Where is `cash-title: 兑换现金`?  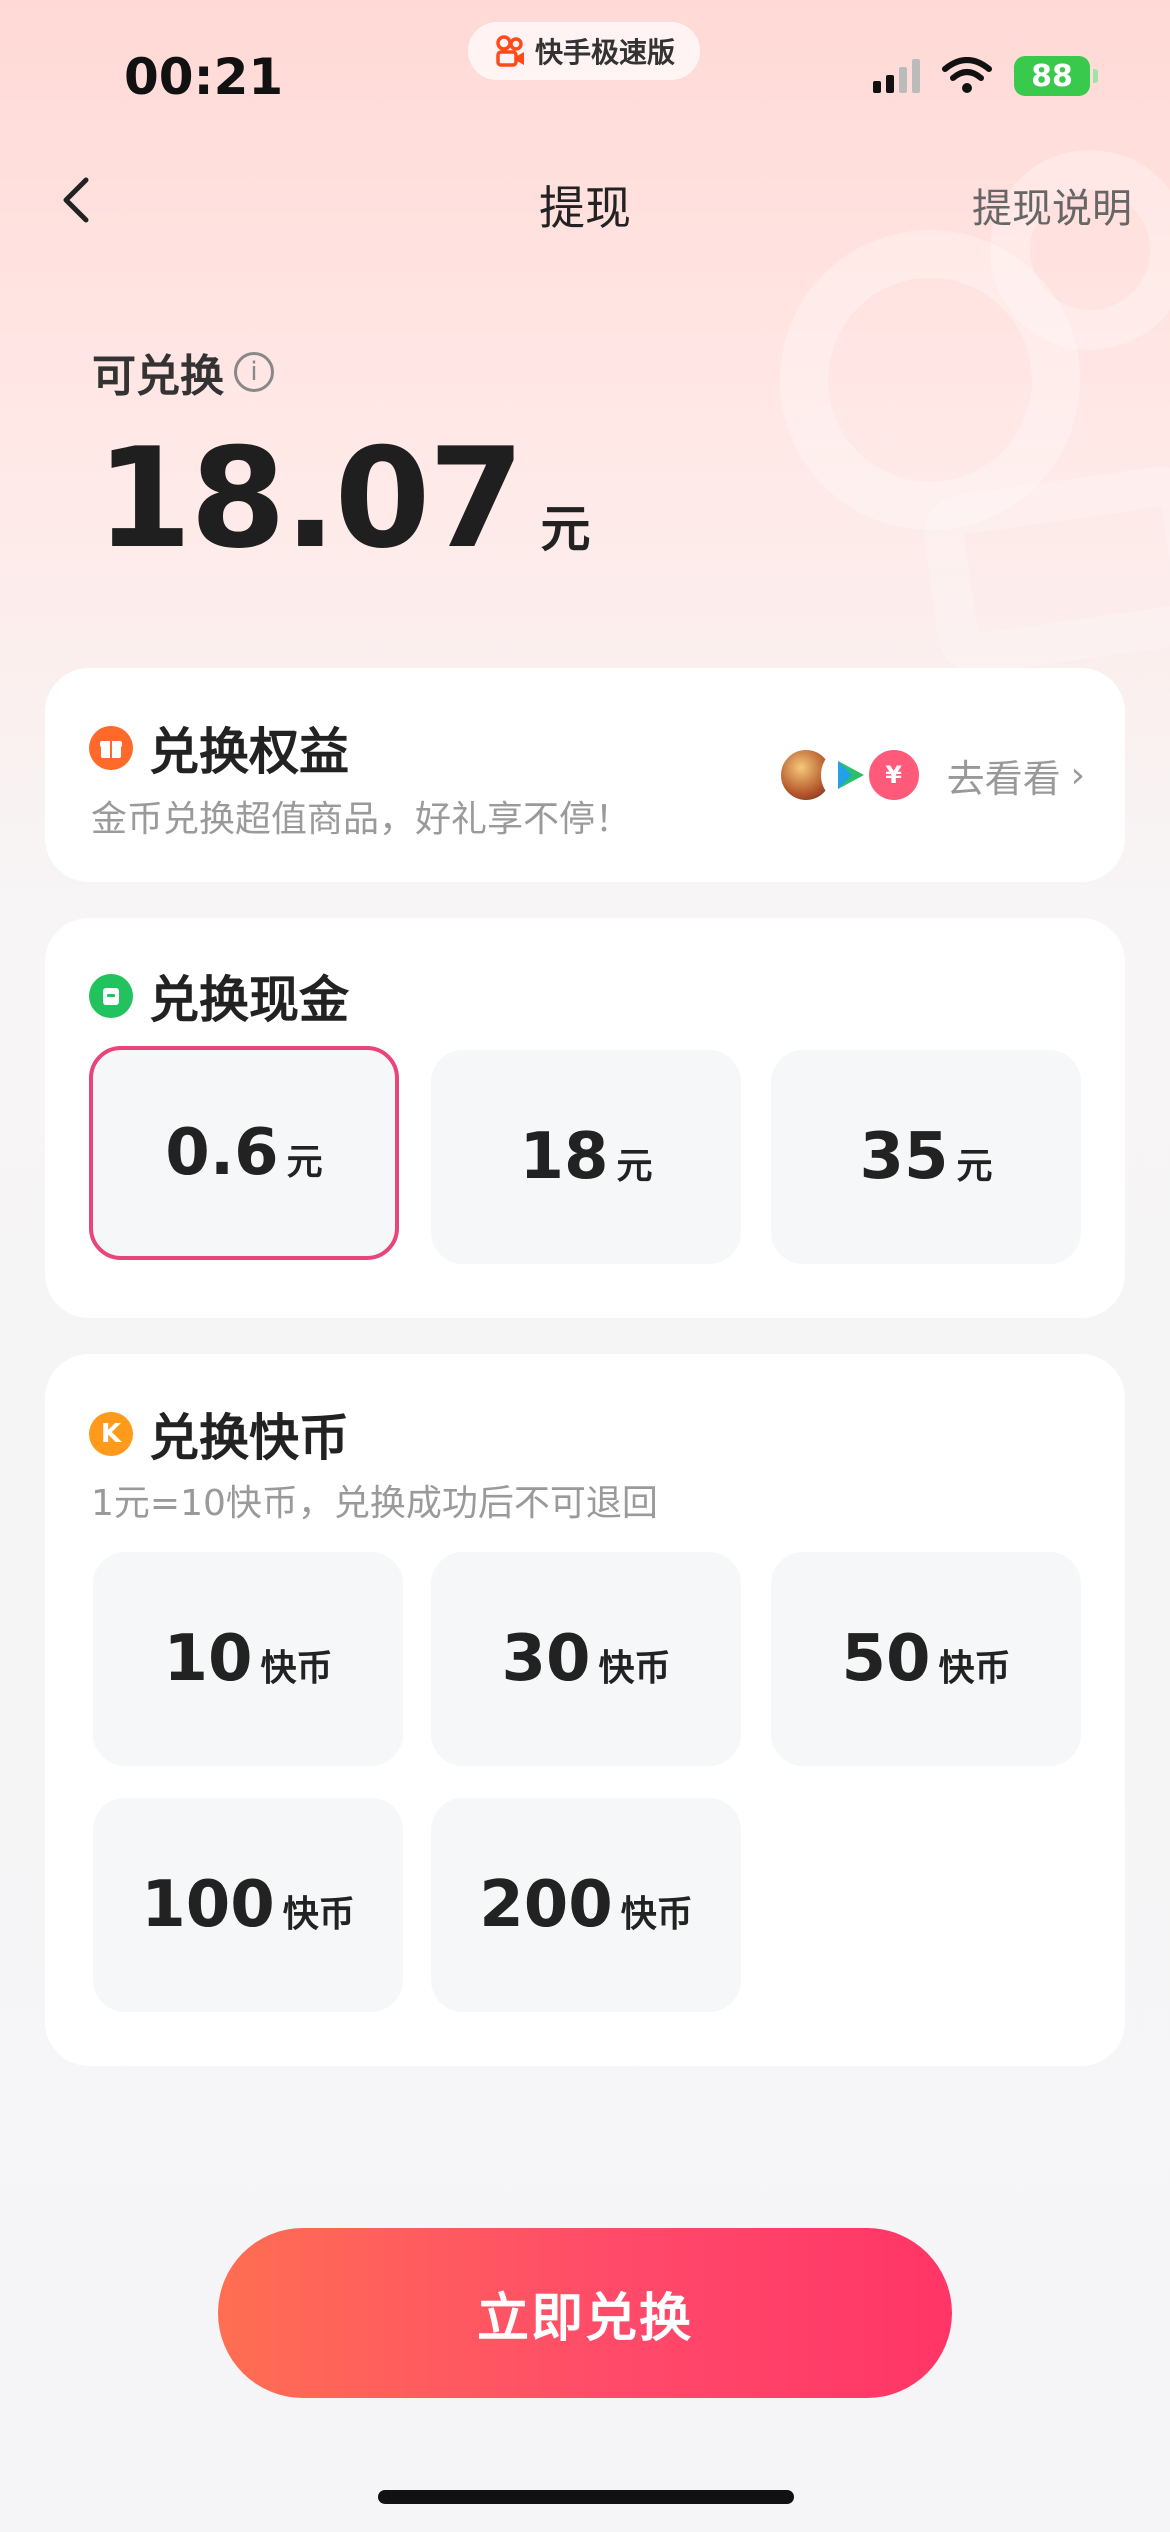 cash-title: 兑换现金 is located at coordinates (219, 996).